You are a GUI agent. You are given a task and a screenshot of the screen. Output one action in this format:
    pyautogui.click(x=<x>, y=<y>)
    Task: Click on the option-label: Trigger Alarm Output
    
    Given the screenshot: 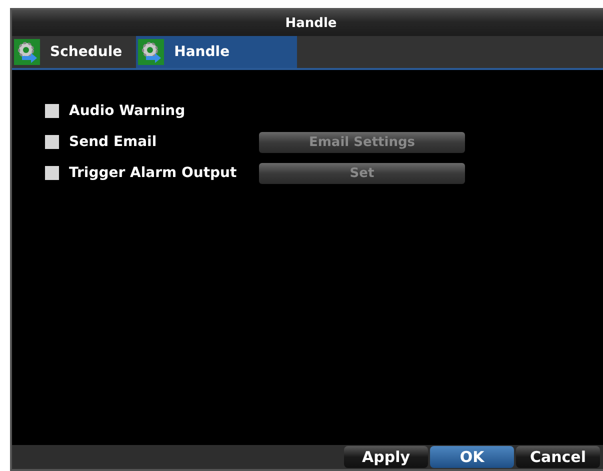 What is the action you would take?
    pyautogui.click(x=153, y=173)
    